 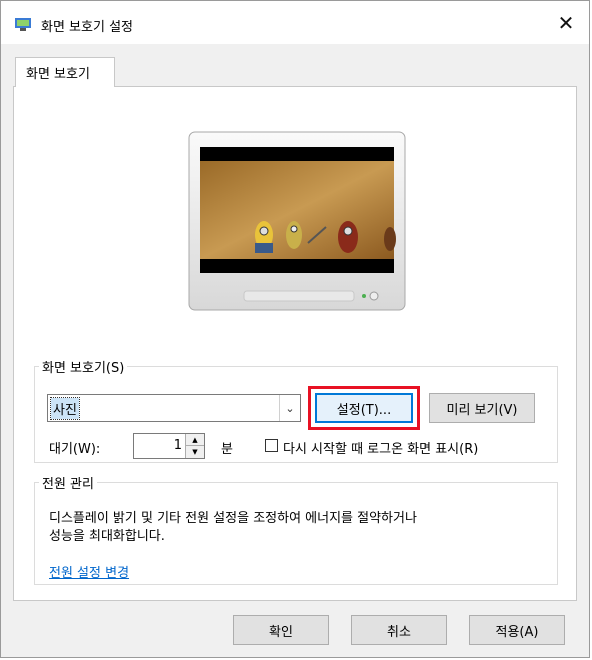 What do you see at coordinates (195, 440) in the screenshot?
I see `stepper-up-icon: ▲` at bounding box center [195, 440].